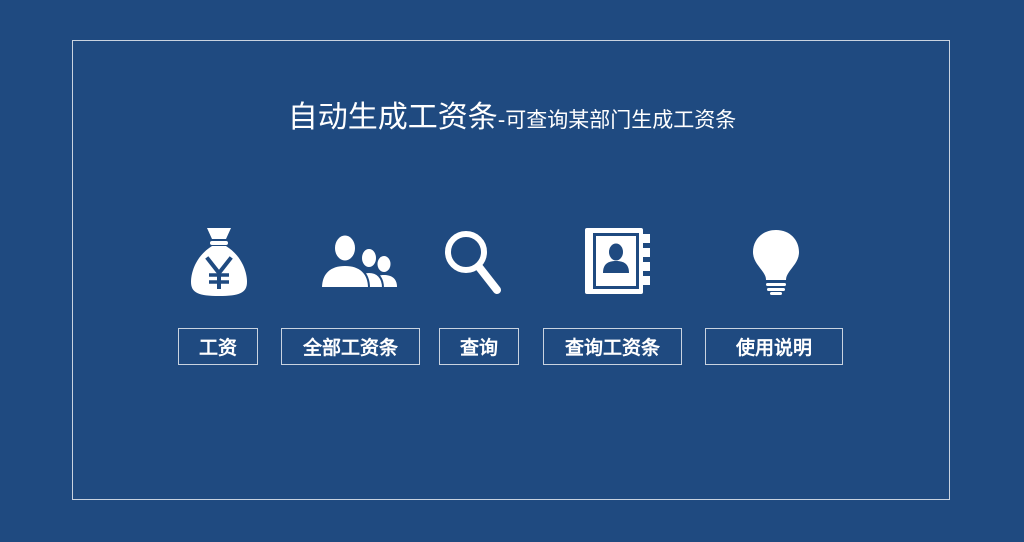 The image size is (1024, 542). I want to click on query-payslip-button: 查询工资条, so click(612, 346).